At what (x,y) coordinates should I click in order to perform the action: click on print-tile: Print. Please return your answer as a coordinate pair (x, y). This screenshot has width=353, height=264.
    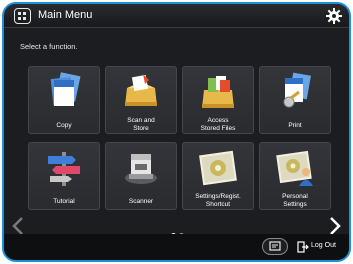
    Looking at the image, I should click on (295, 100).